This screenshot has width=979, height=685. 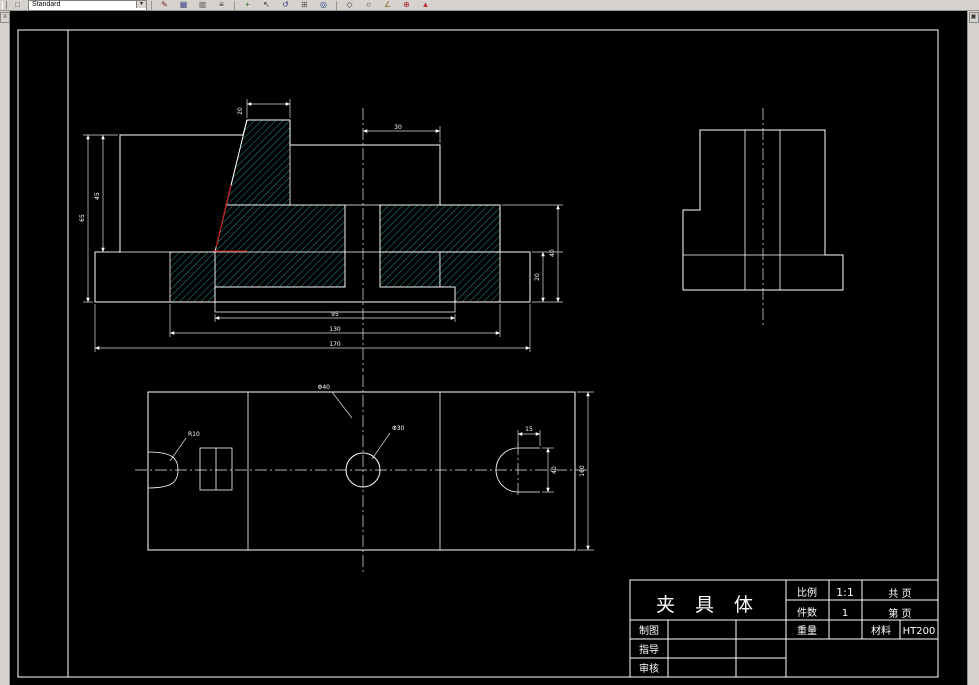 I want to click on osnap-icon: ◇, so click(x=349, y=5).